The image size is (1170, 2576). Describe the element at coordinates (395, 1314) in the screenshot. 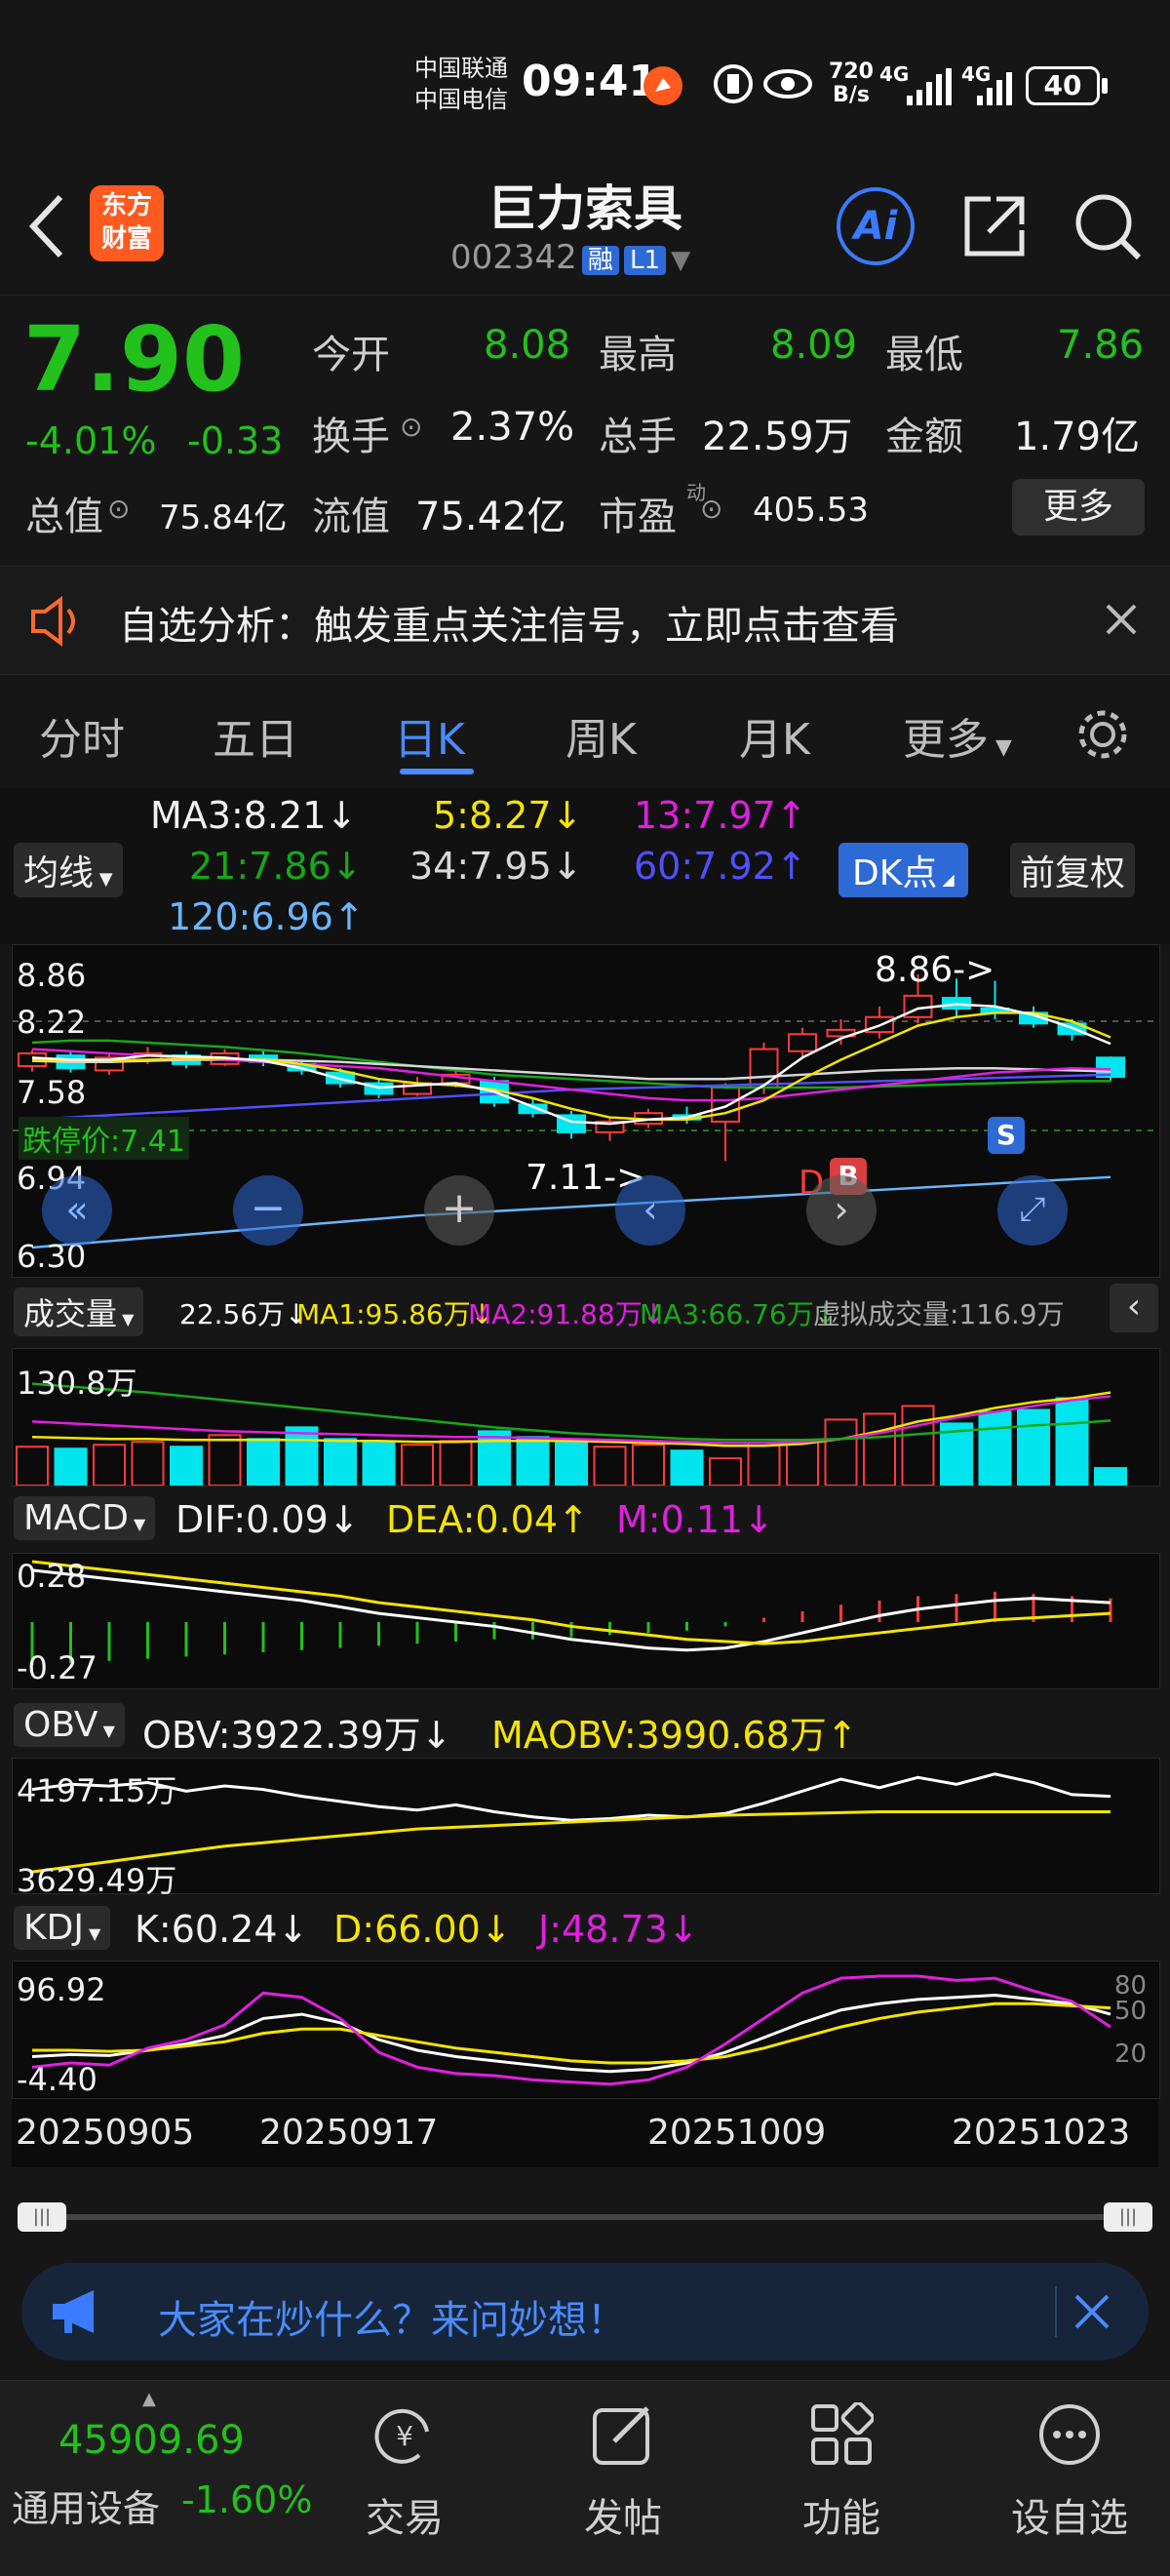

I see `volume-ma1: MA1:95.86万↓` at that location.